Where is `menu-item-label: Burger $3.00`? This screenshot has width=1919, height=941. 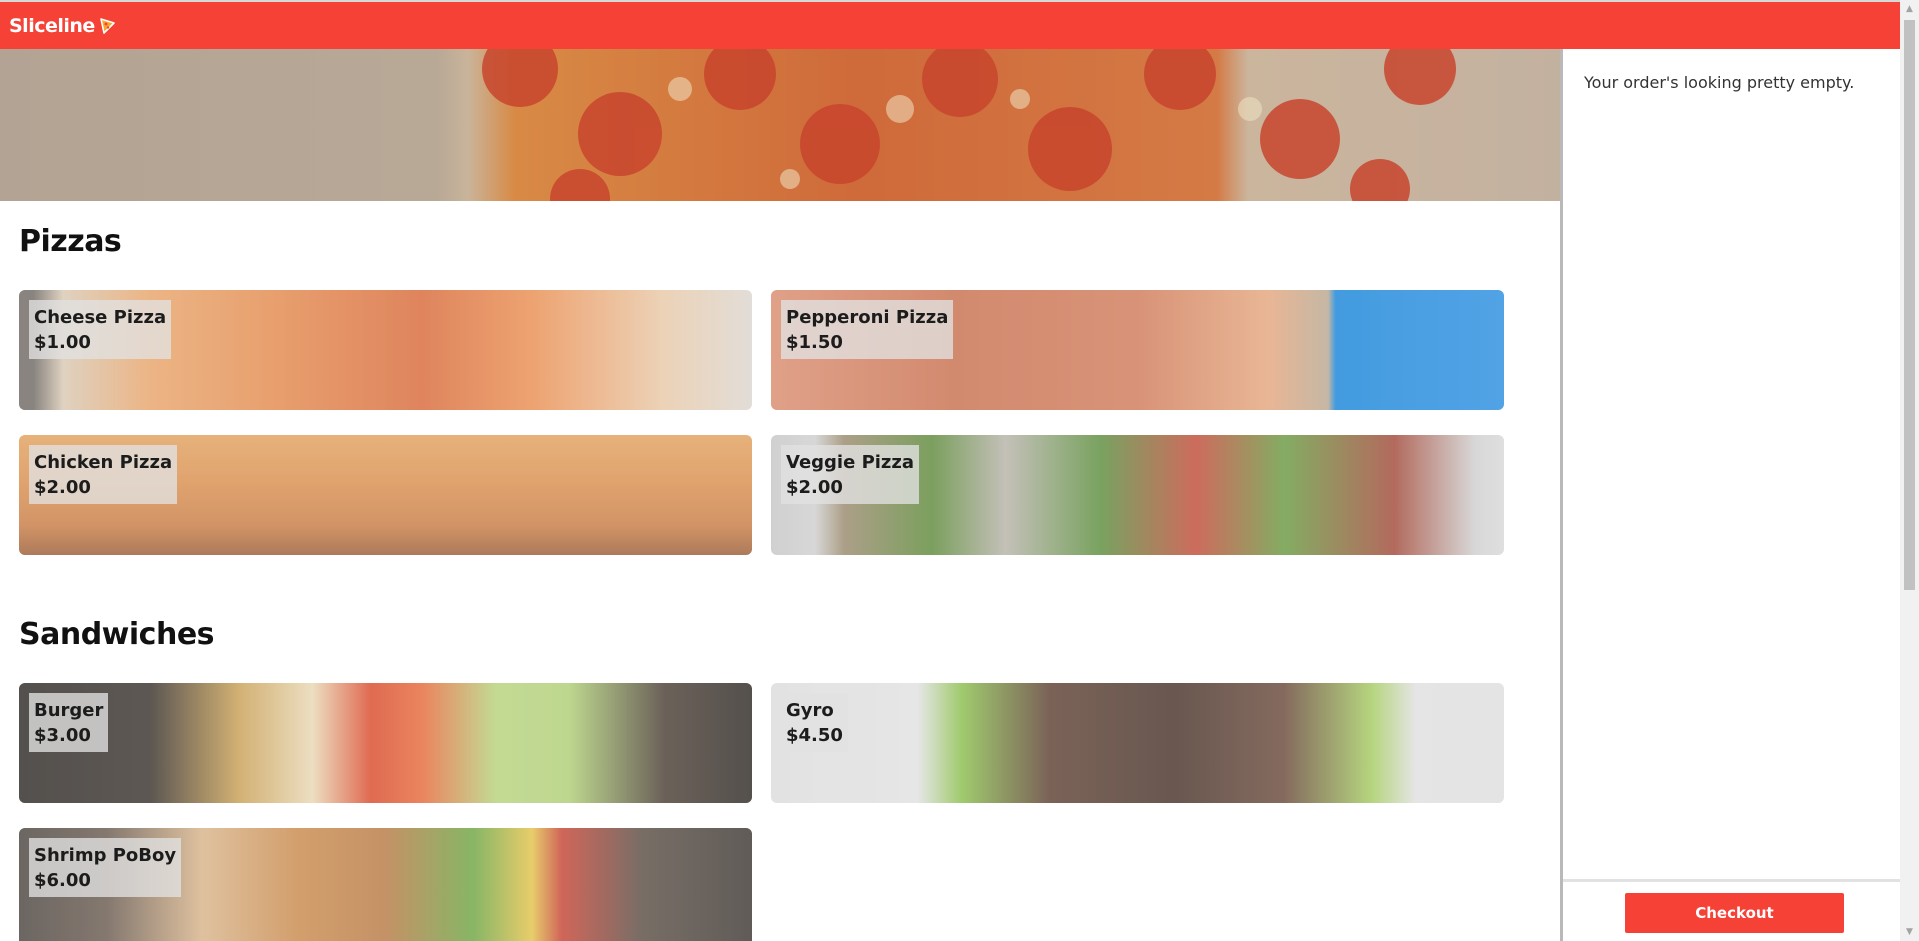 menu-item-label: Burger $3.00 is located at coordinates (69, 722).